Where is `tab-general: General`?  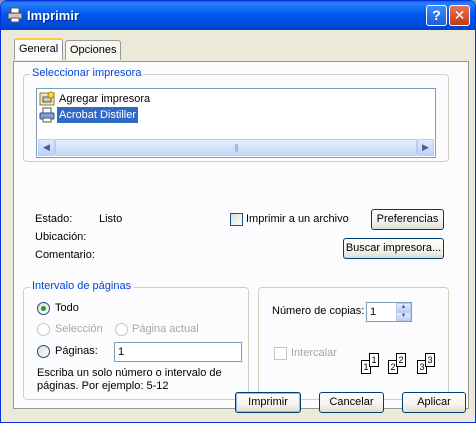 tab-general: General is located at coordinates (39, 49).